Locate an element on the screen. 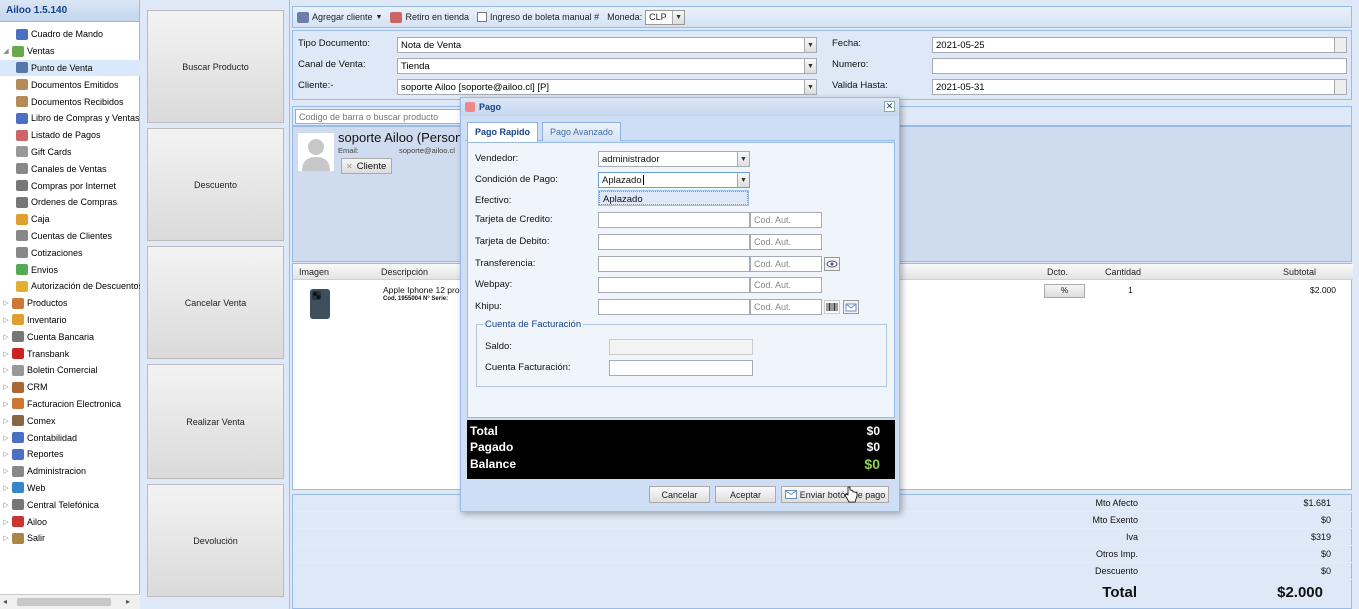 The width and height of the screenshot is (1359, 609). cancelar-venta-button: Cancelar Venta is located at coordinates (215, 302).